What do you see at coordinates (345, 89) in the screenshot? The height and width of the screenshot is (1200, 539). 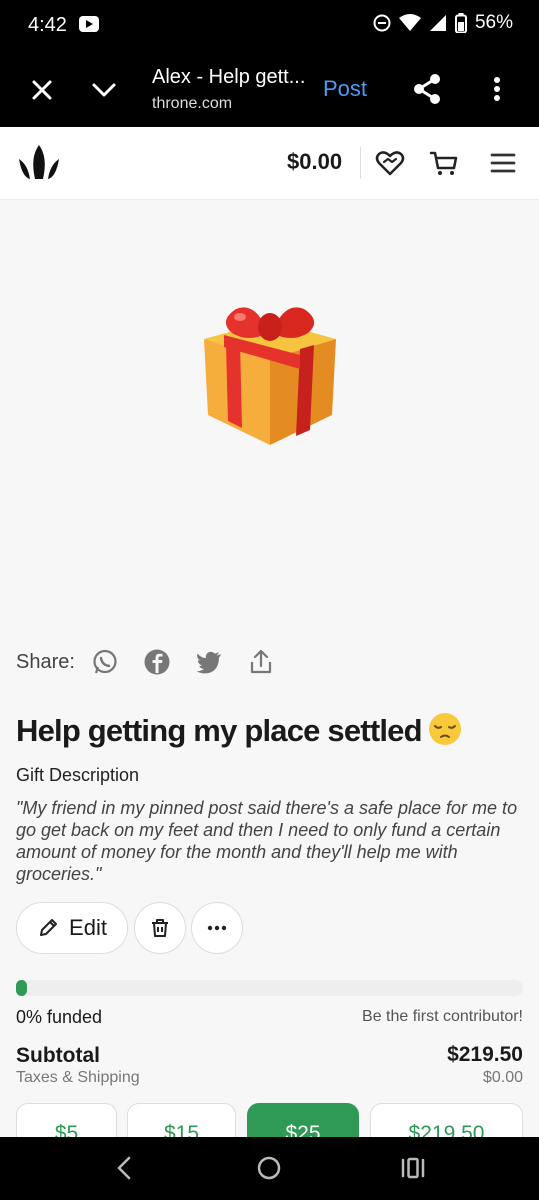 I see `post-button: Post` at bounding box center [345, 89].